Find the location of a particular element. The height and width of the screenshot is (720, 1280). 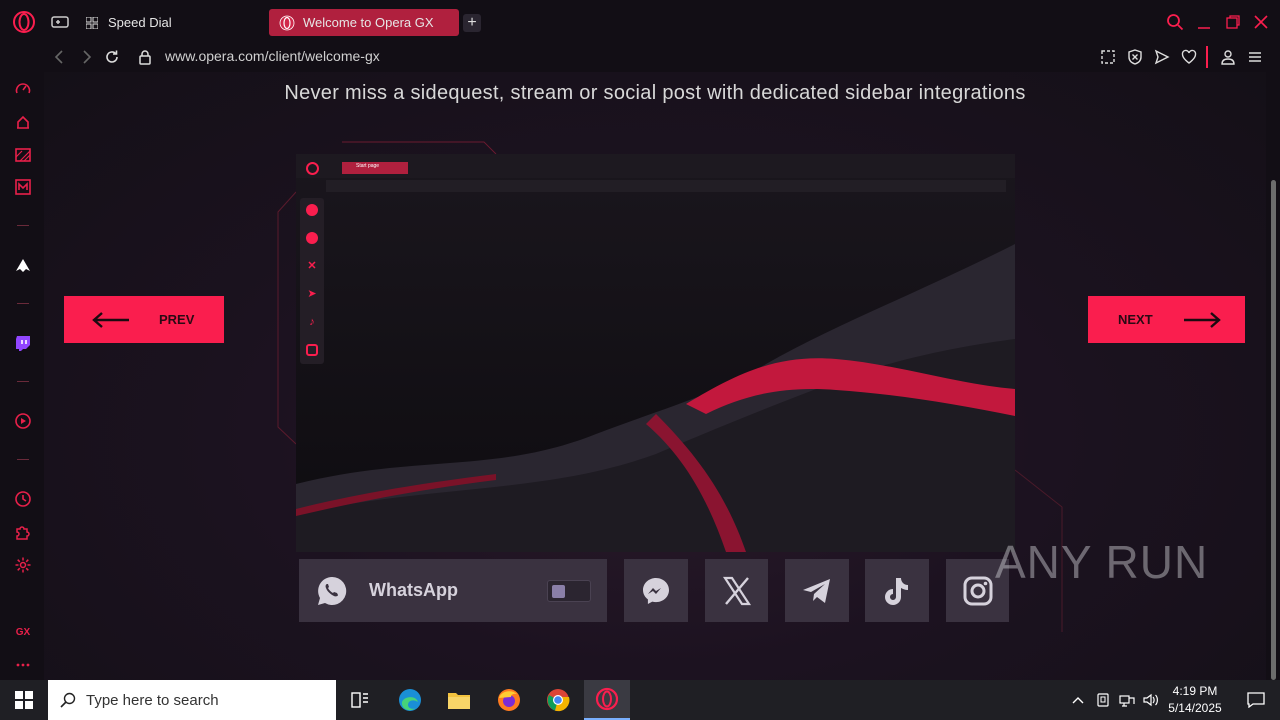

volume-icon is located at coordinates (1151, 700).